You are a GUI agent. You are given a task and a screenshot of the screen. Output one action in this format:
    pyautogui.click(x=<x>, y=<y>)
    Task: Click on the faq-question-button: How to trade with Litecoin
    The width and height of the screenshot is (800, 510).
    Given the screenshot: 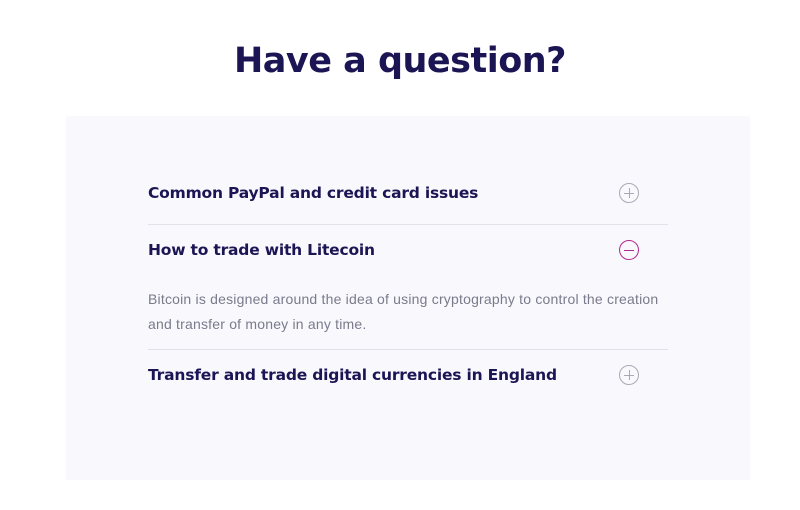 What is the action you would take?
    pyautogui.click(x=408, y=253)
    